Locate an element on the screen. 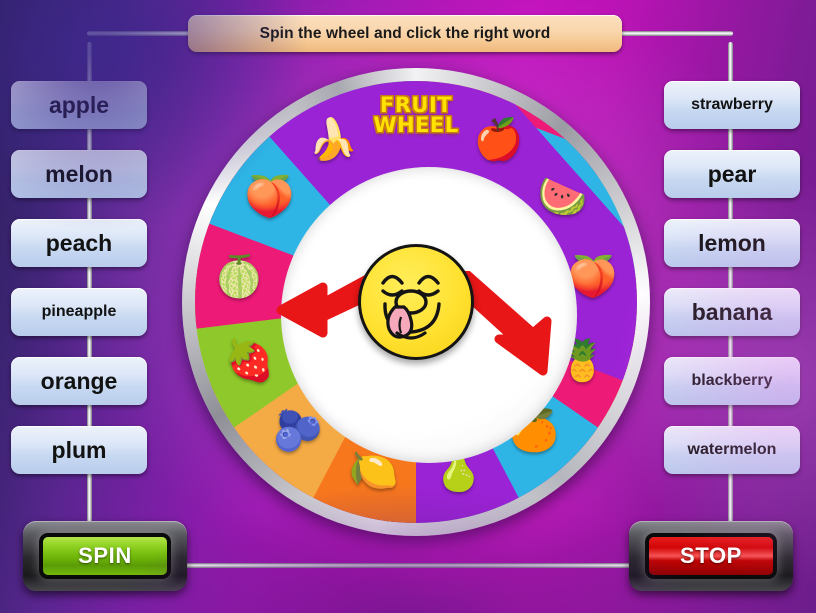 The width and height of the screenshot is (816, 613). fruit-wheel-logo: FRUIT WHEEL is located at coordinates (416, 115).